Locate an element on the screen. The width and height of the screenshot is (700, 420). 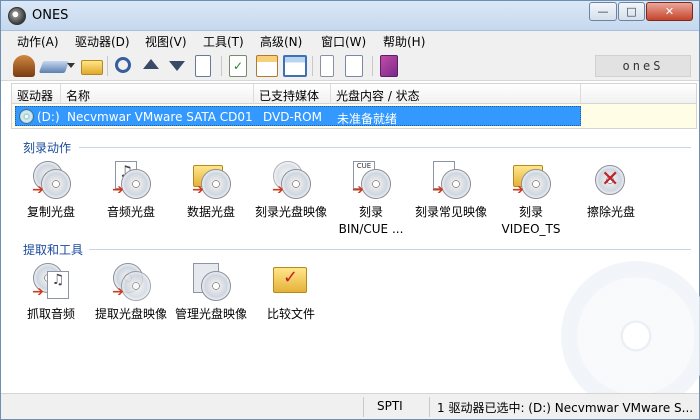
action-label: 提取光盘映像 is located at coordinates (130, 314).